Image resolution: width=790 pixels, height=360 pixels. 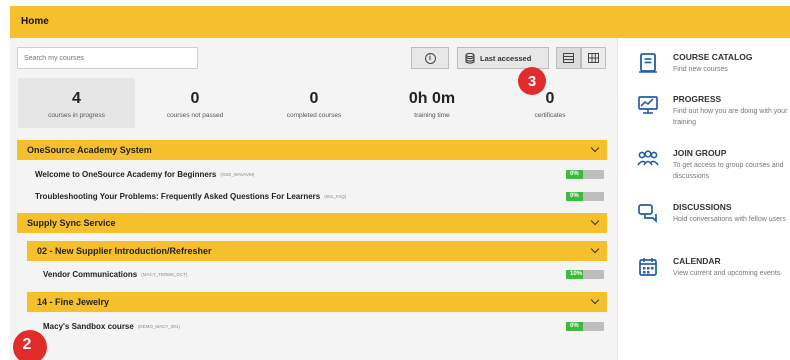 What do you see at coordinates (195, 115) in the screenshot?
I see `stat-label: courses not passed` at bounding box center [195, 115].